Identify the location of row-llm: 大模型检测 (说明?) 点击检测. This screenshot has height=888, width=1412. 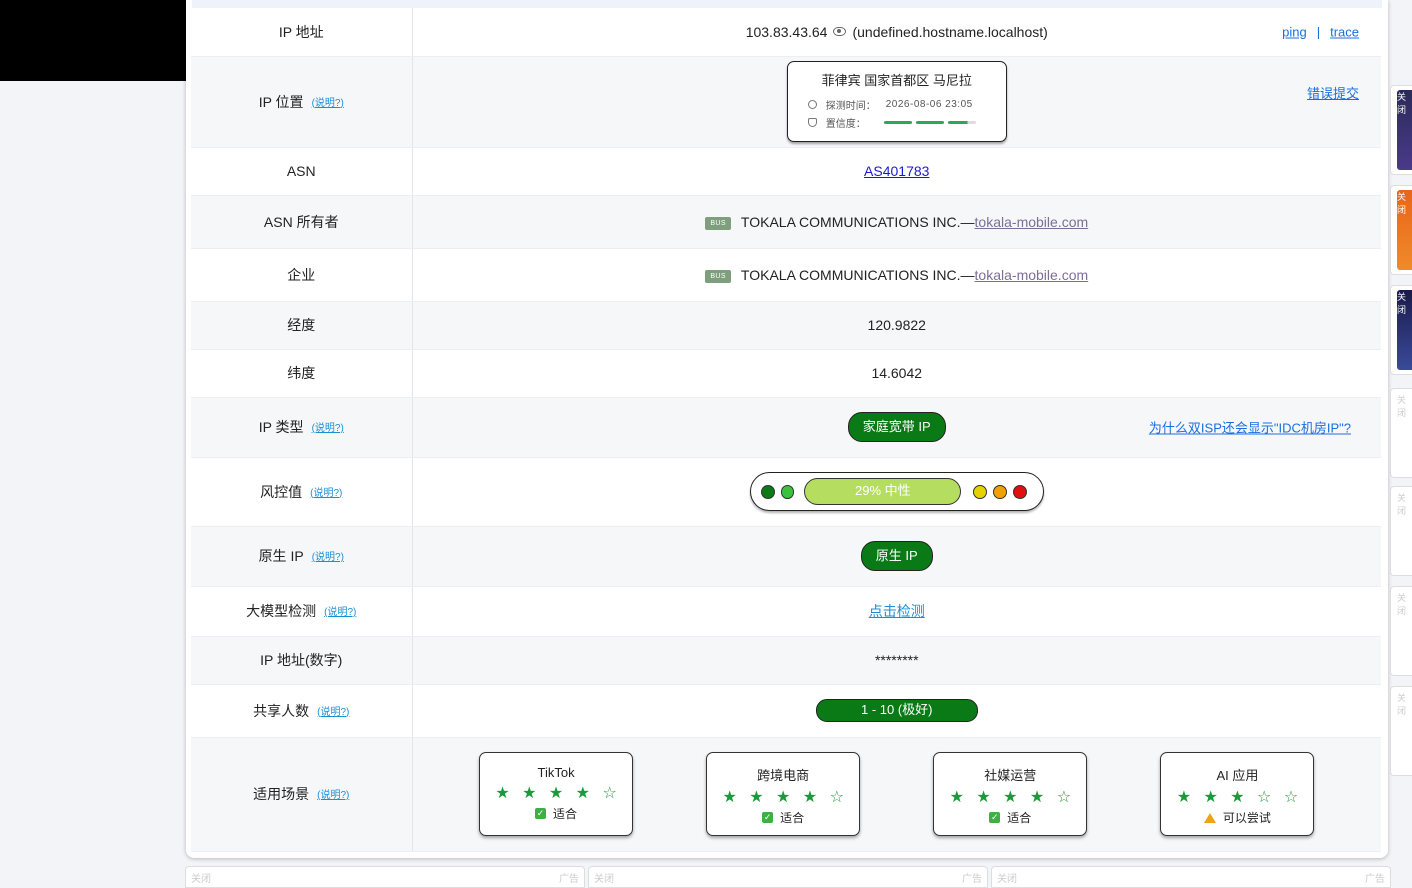
(786, 611).